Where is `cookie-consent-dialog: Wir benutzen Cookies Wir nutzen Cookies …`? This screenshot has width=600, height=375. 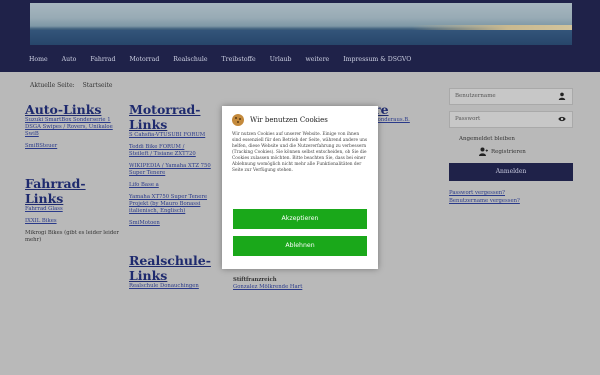 cookie-consent-dialog: Wir benutzen Cookies Wir nutzen Cookies … is located at coordinates (300, 187).